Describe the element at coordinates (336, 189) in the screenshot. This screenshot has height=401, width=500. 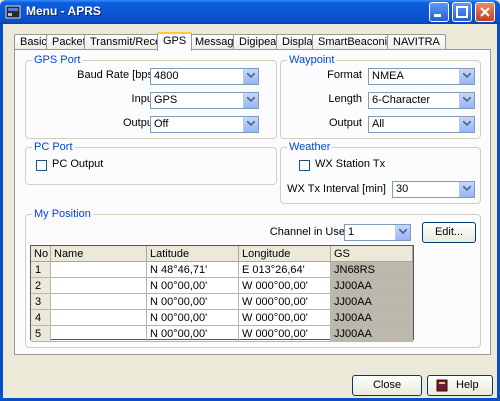
I see `wx-interval-label: WX Tx Interval [min]` at that location.